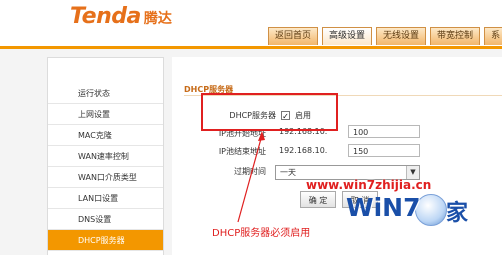 The height and width of the screenshot is (255, 502). I want to click on watermark-brand-cn: 家, so click(457, 213).